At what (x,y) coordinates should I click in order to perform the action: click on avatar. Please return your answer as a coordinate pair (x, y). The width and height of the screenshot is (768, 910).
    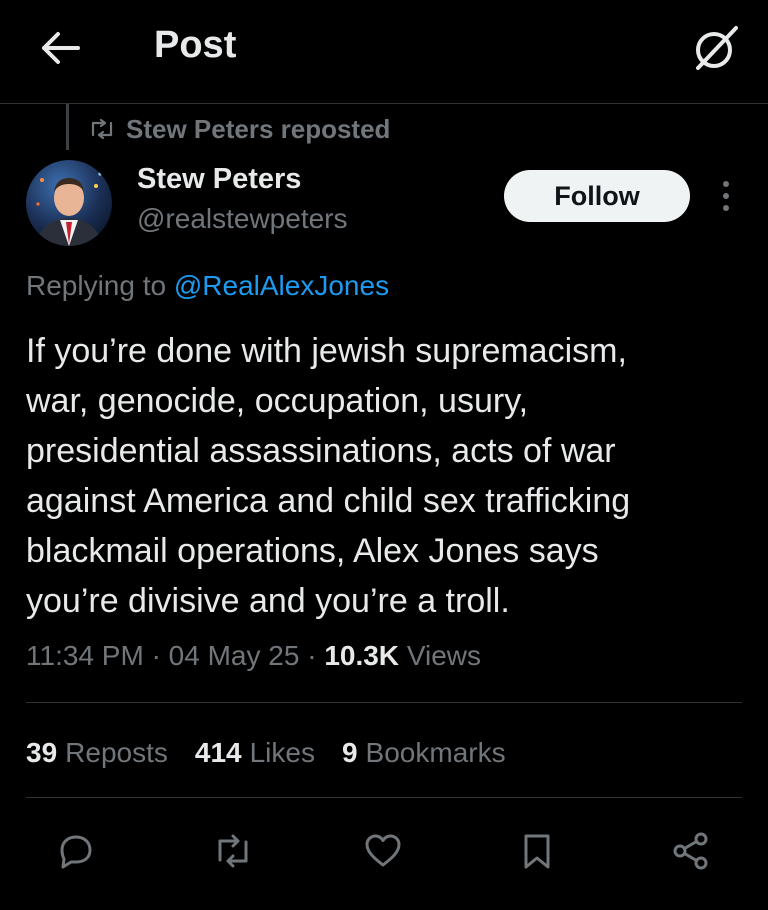
    Looking at the image, I should click on (69, 203).